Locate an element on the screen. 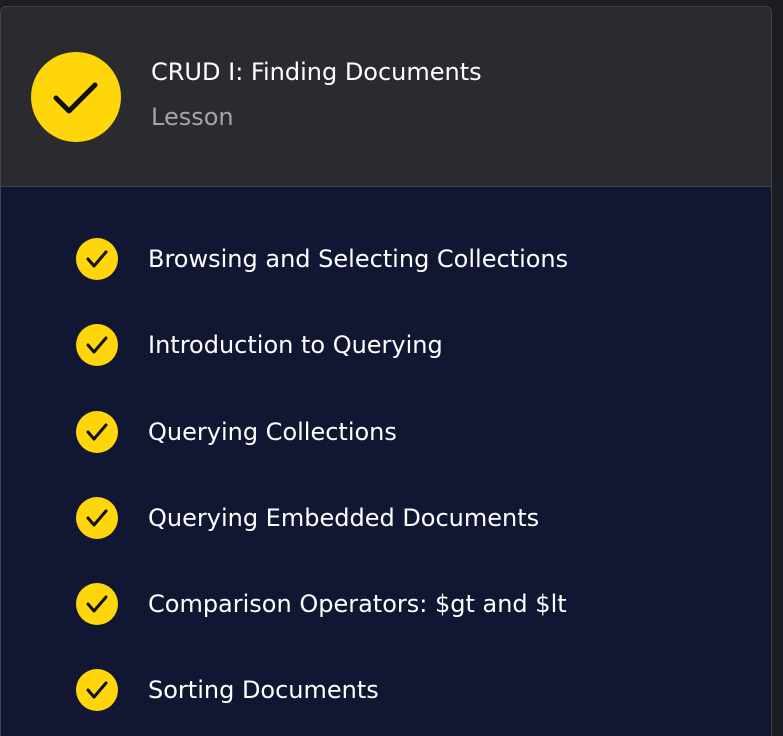 The image size is (783, 736). list-item: Querying Collections is located at coordinates (386, 432).